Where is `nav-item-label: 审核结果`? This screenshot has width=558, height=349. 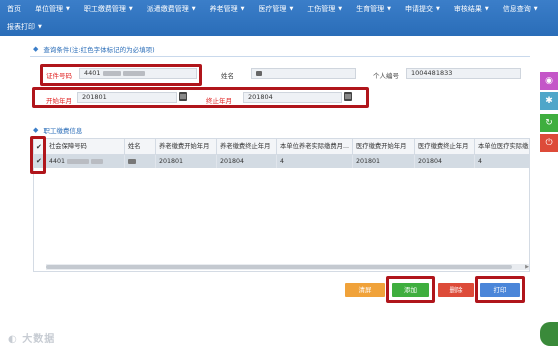 nav-item-label: 审核结果 is located at coordinates (467, 9).